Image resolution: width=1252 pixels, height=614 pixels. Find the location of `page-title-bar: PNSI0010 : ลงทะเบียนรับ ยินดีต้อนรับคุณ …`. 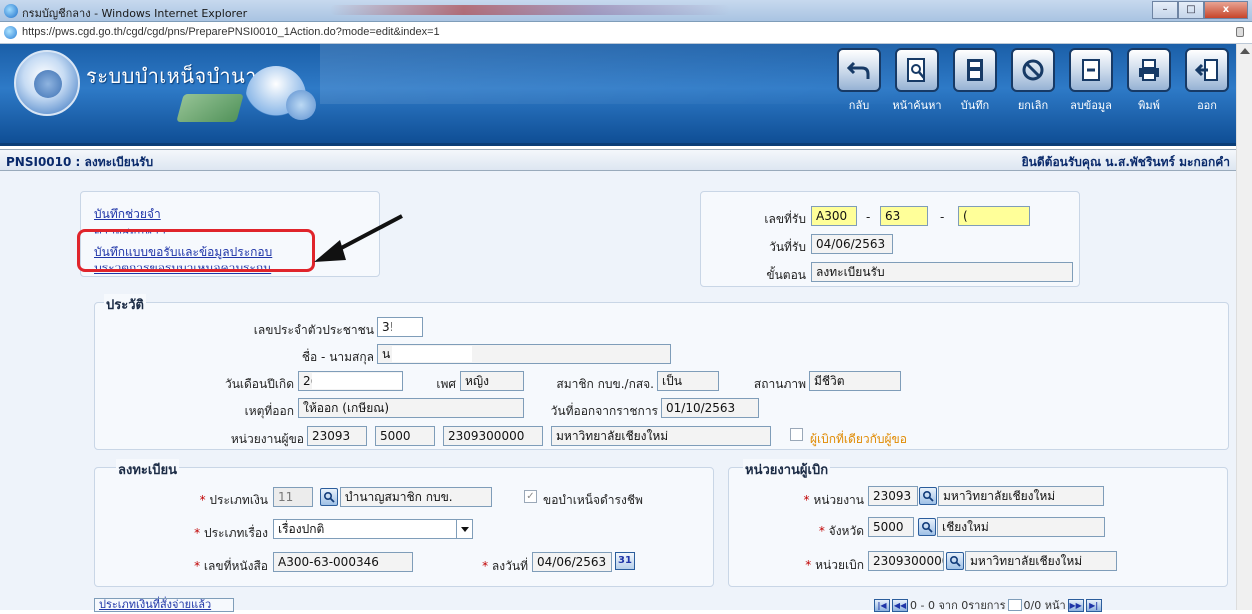

page-title-bar: PNSI0010 : ลงทะเบียนรับ ยินดีต้อนรับคุณ … is located at coordinates (618, 160).